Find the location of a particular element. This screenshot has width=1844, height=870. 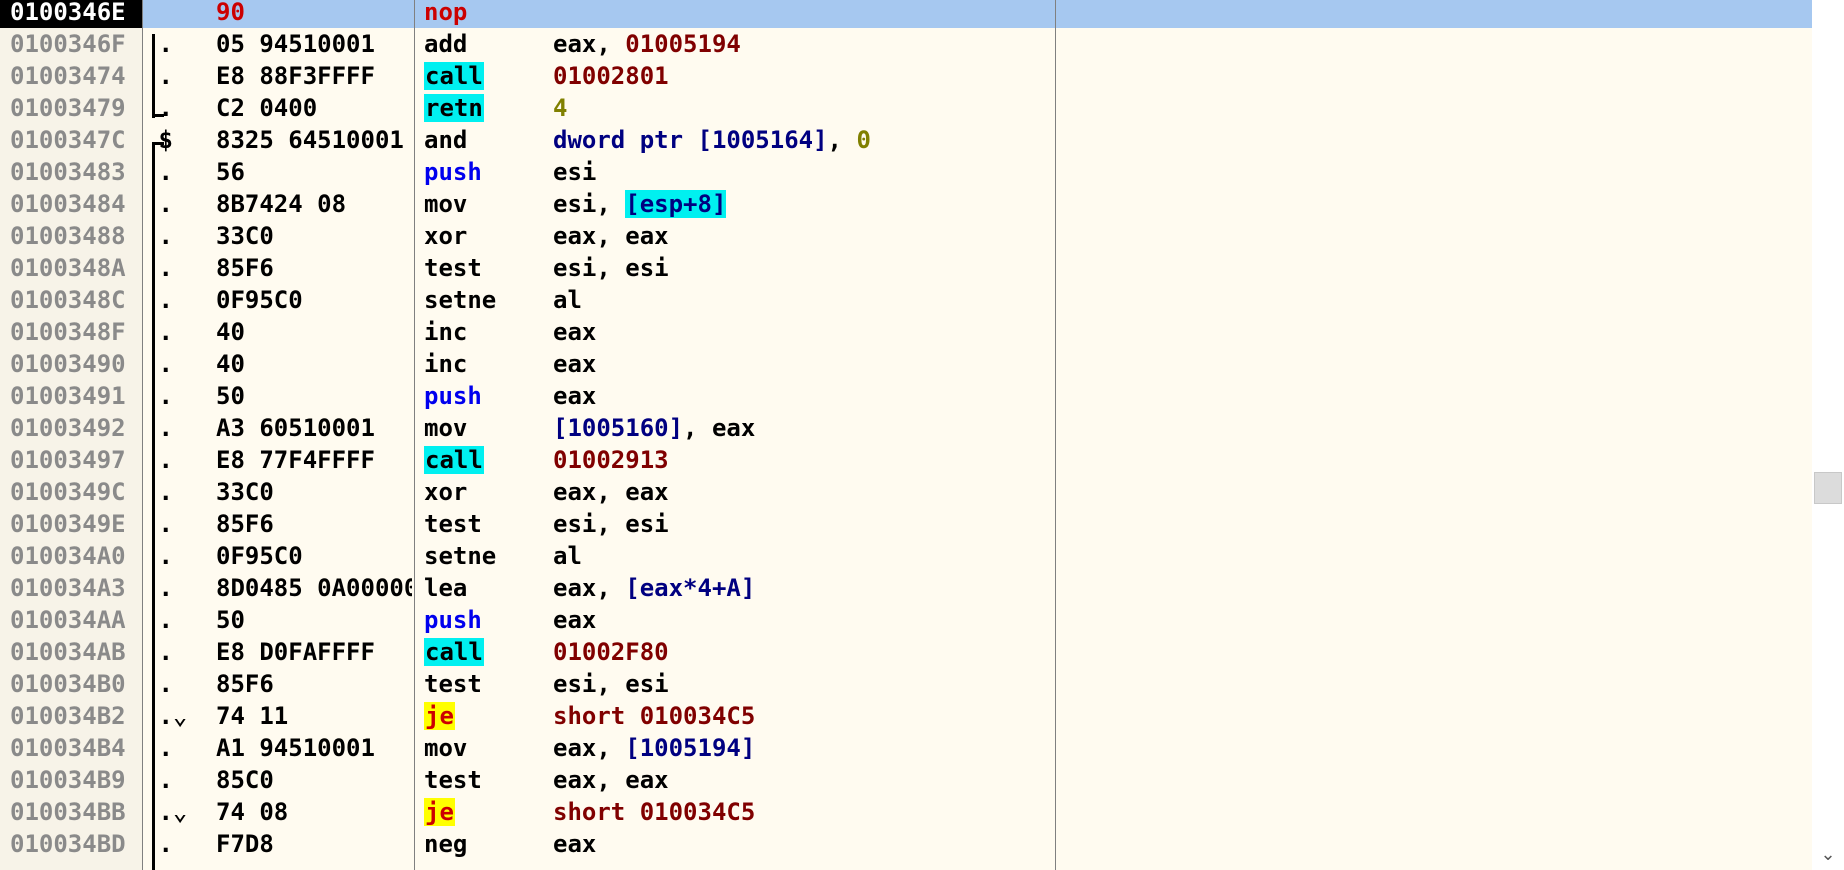

disassembly-row: 01003492 . A3 60510001 mov [1005160], eax is located at coordinates (906, 428).